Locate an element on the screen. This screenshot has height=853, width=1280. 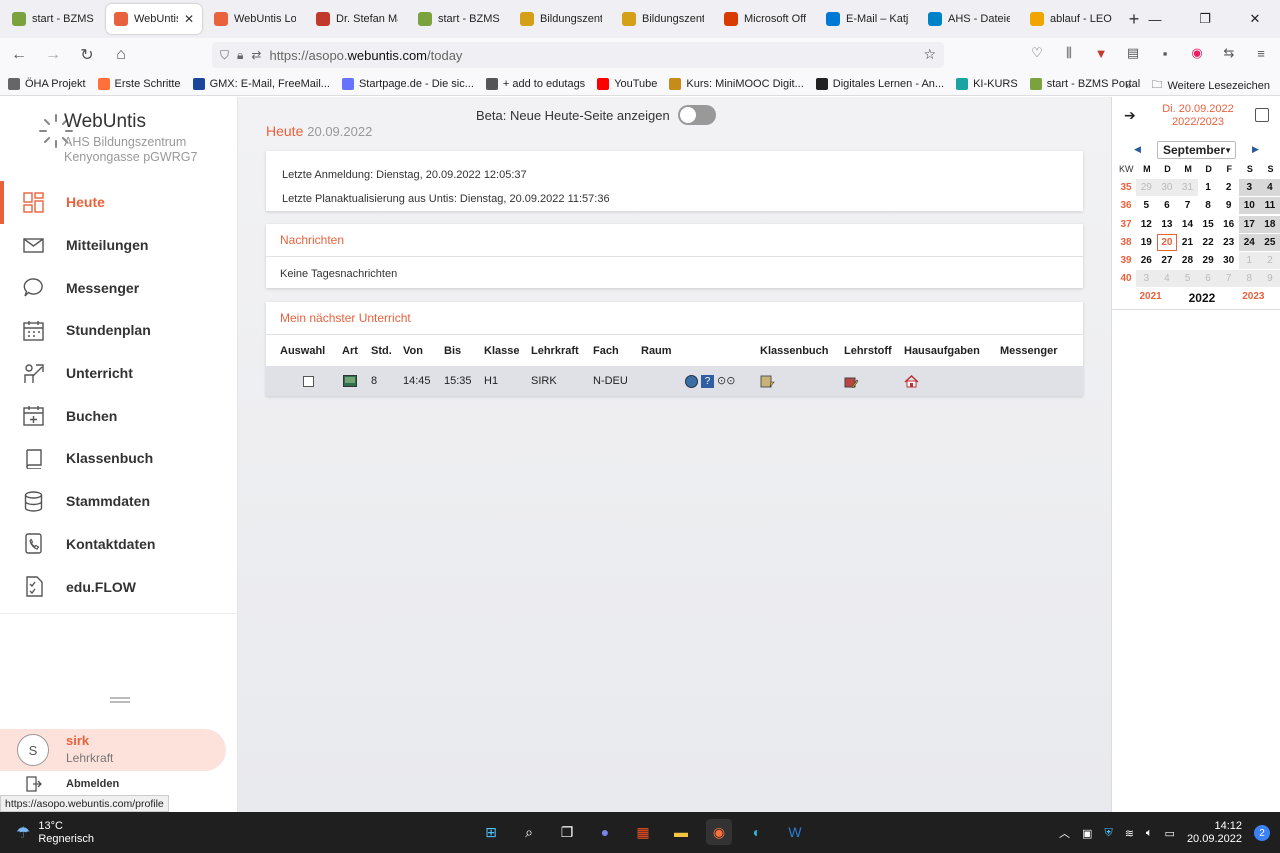
bookmark-item: start - BZMS Portal is located at coordinates (1084, 83).